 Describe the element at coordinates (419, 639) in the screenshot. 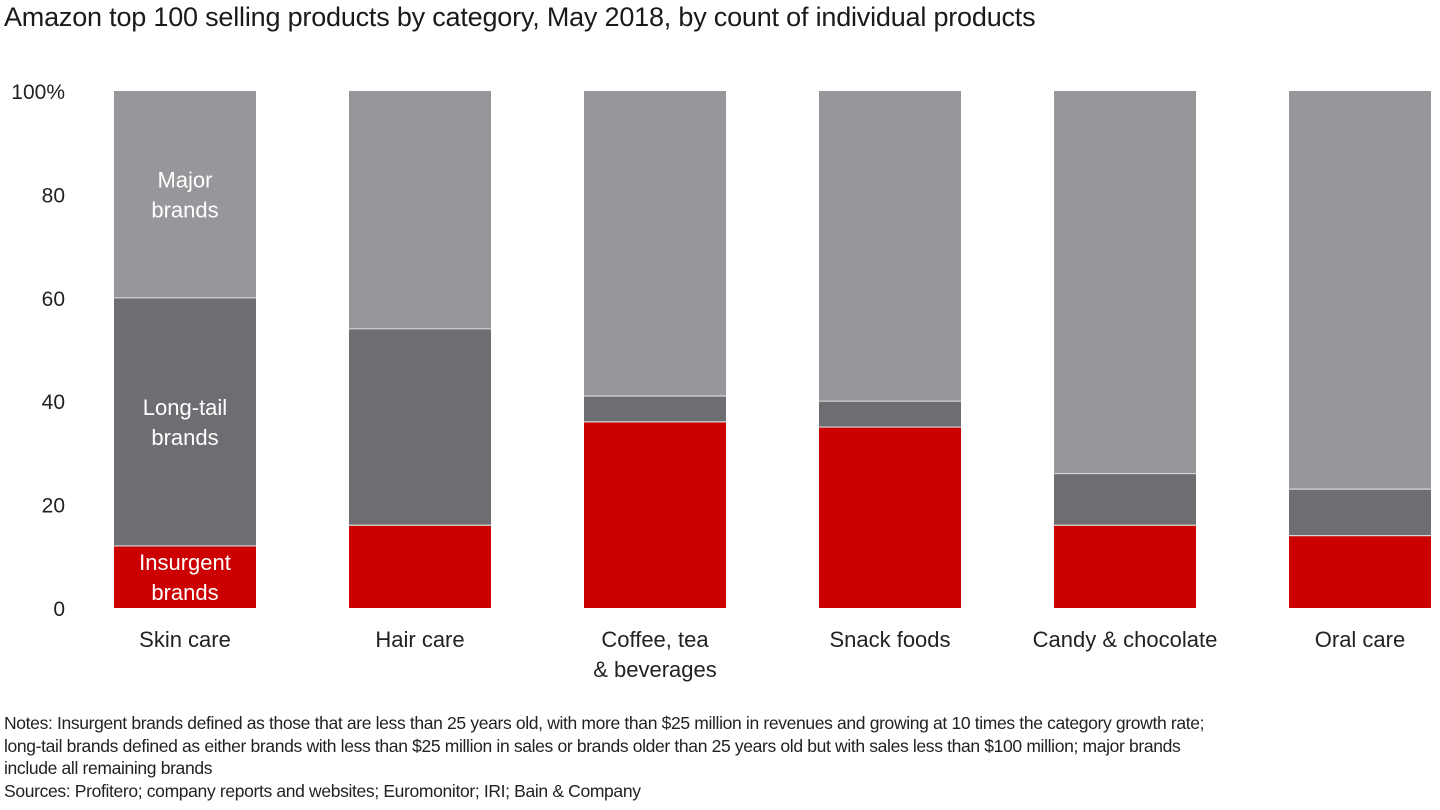

I see `x-tick-label: Hair care` at that location.